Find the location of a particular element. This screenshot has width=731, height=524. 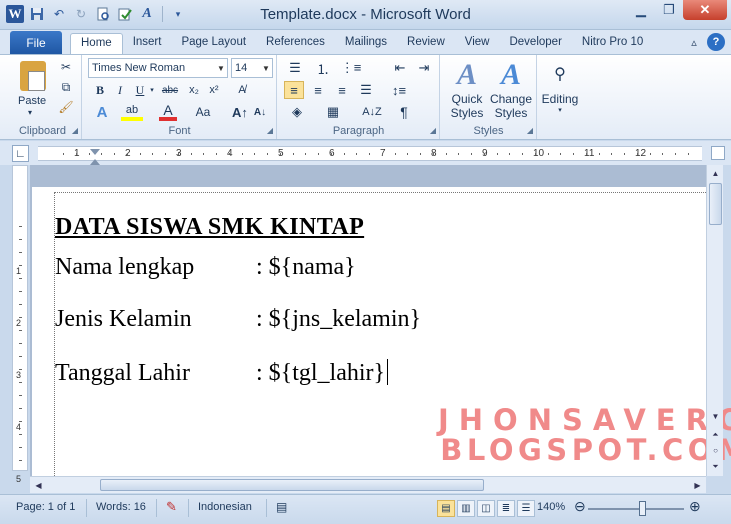

vertical-scrollbar: ▲ ▼ ⏶ ○ ⏷ is located at coordinates (714, 320).